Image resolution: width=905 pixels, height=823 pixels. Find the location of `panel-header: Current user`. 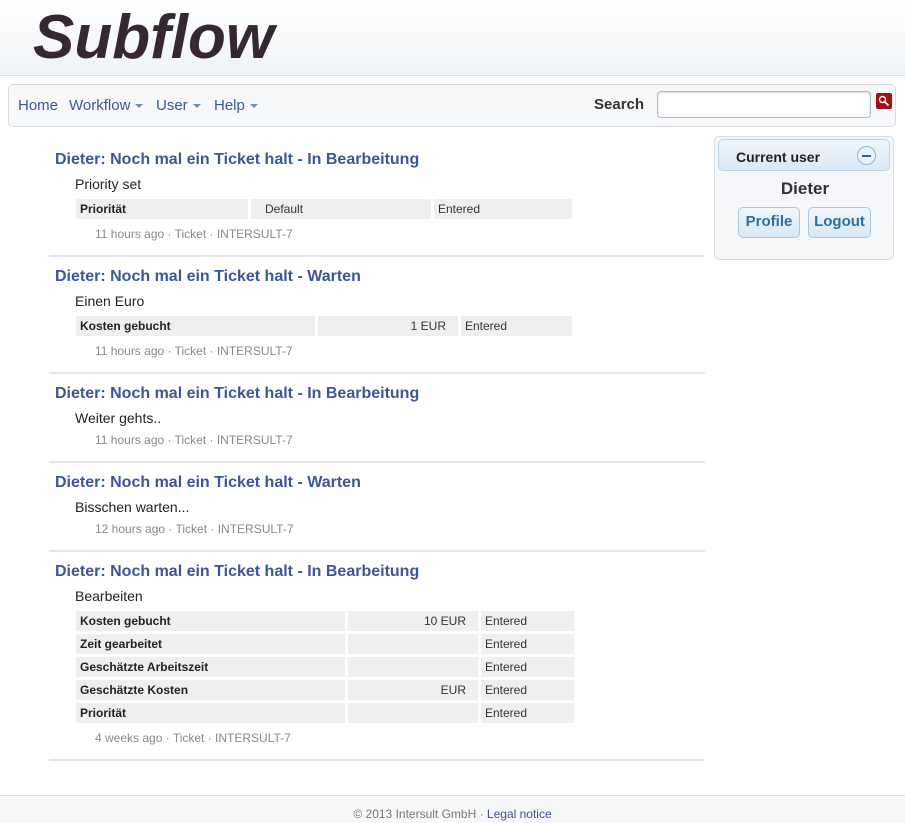

panel-header: Current user is located at coordinates (804, 155).